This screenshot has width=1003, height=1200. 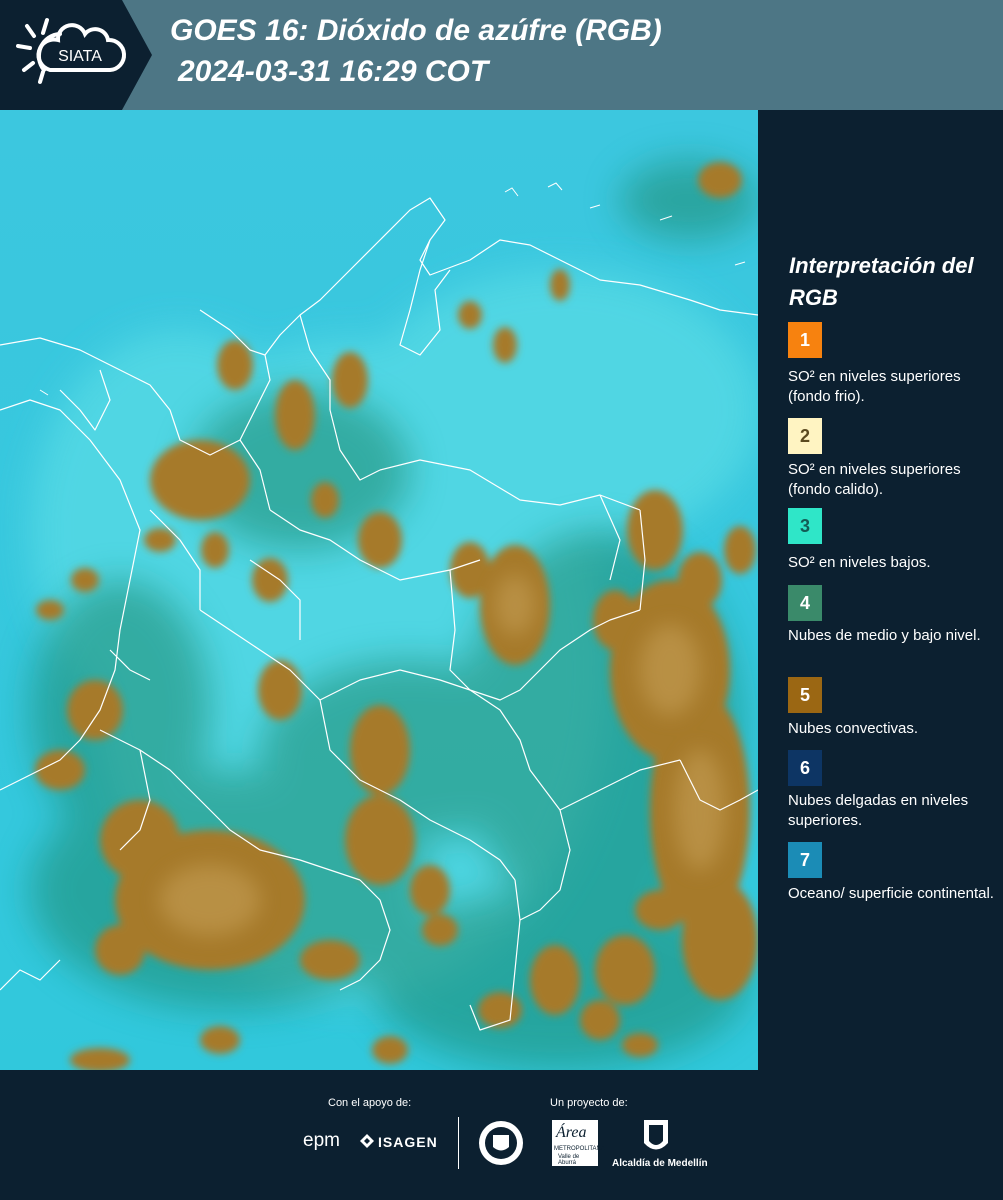 I want to click on area-logo-text: Área, so click(x=571, y=1132).